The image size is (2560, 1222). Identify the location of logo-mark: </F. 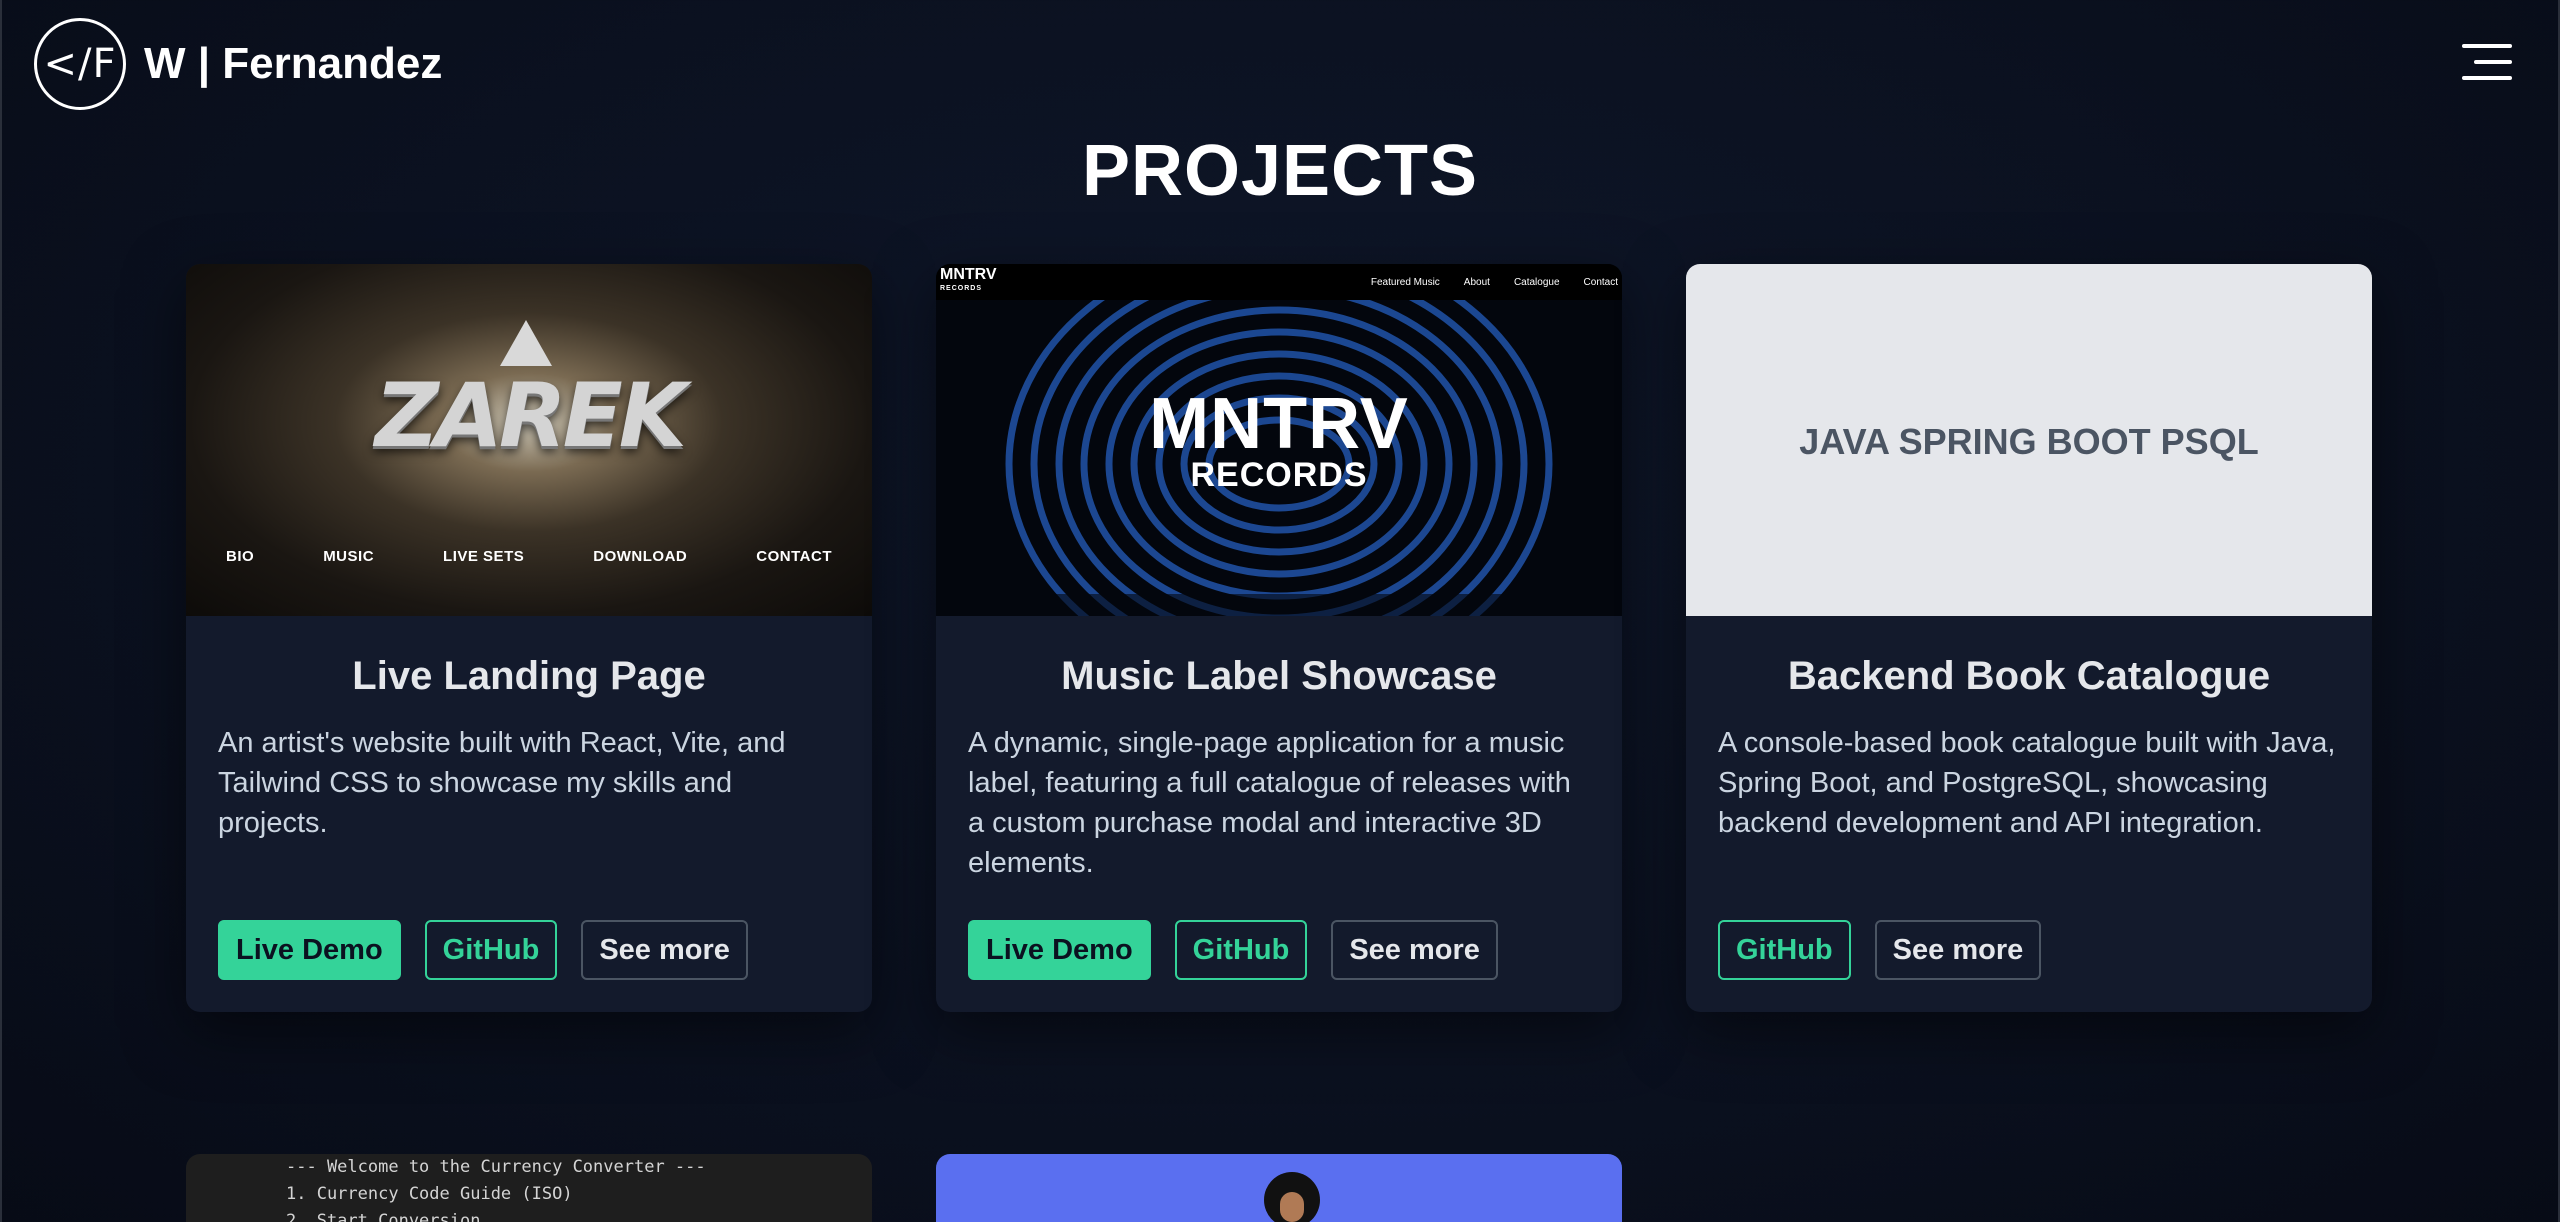
(80, 64).